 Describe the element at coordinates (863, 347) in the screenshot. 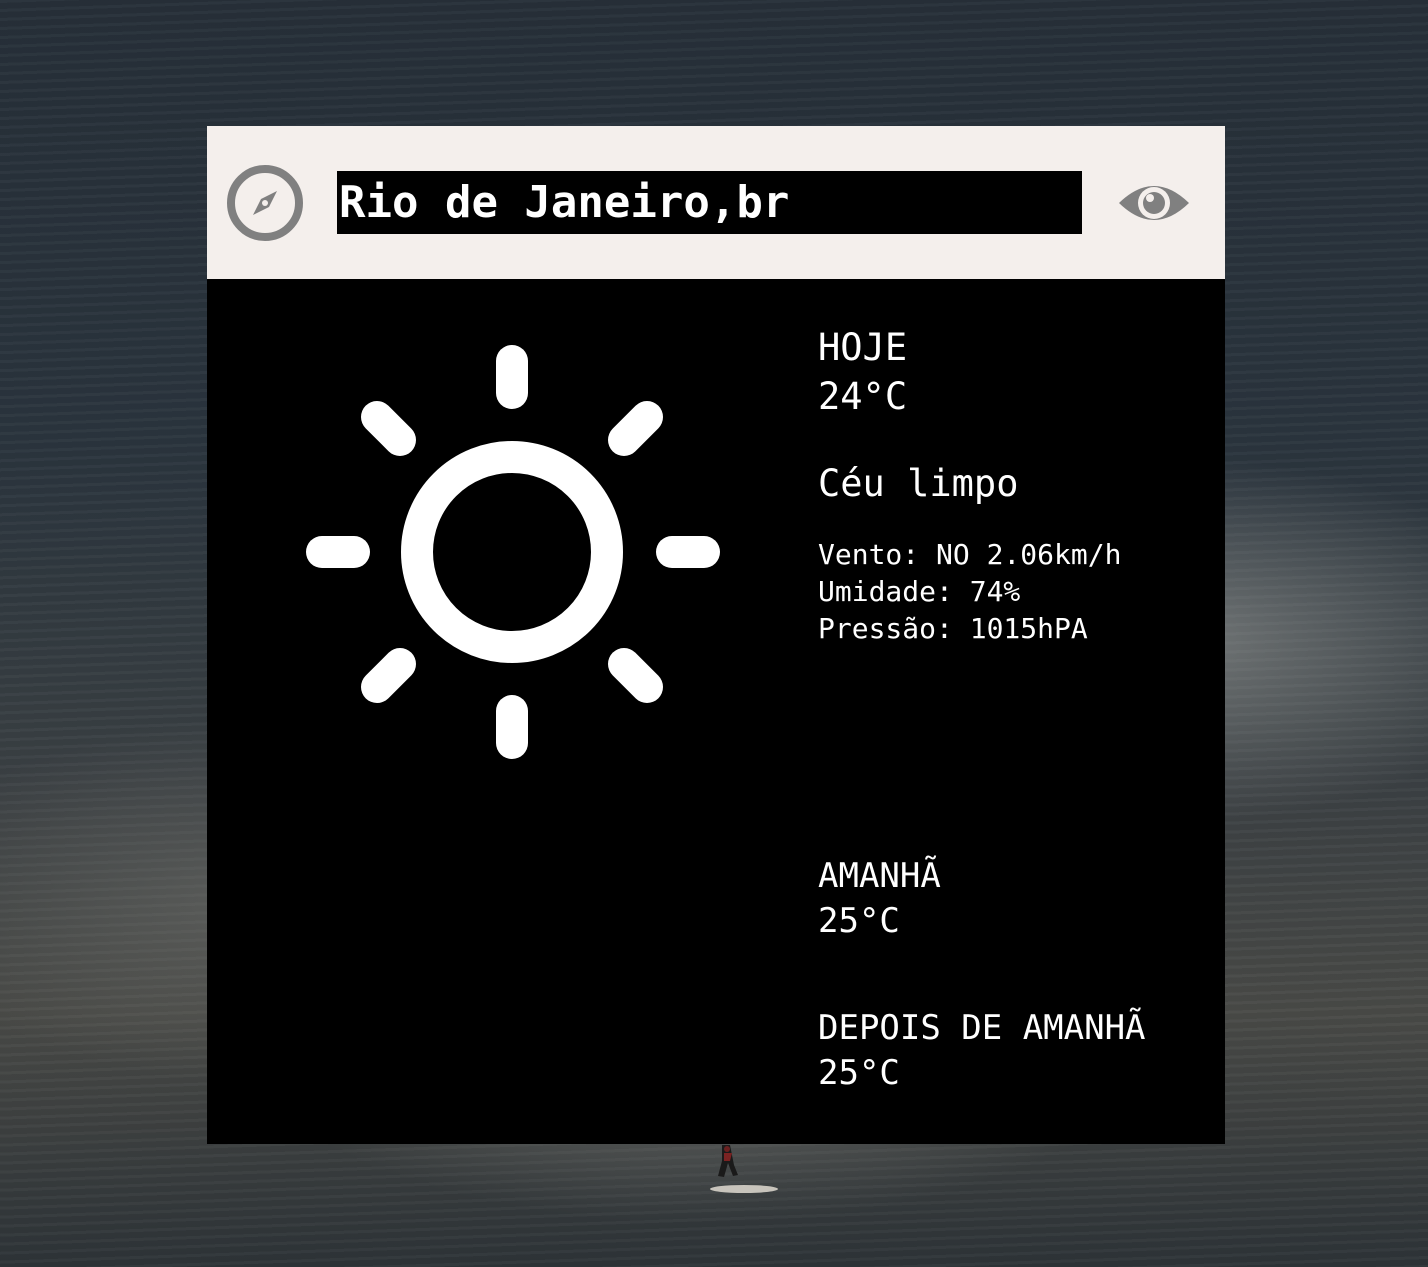

I see `today-label: HOJE` at that location.